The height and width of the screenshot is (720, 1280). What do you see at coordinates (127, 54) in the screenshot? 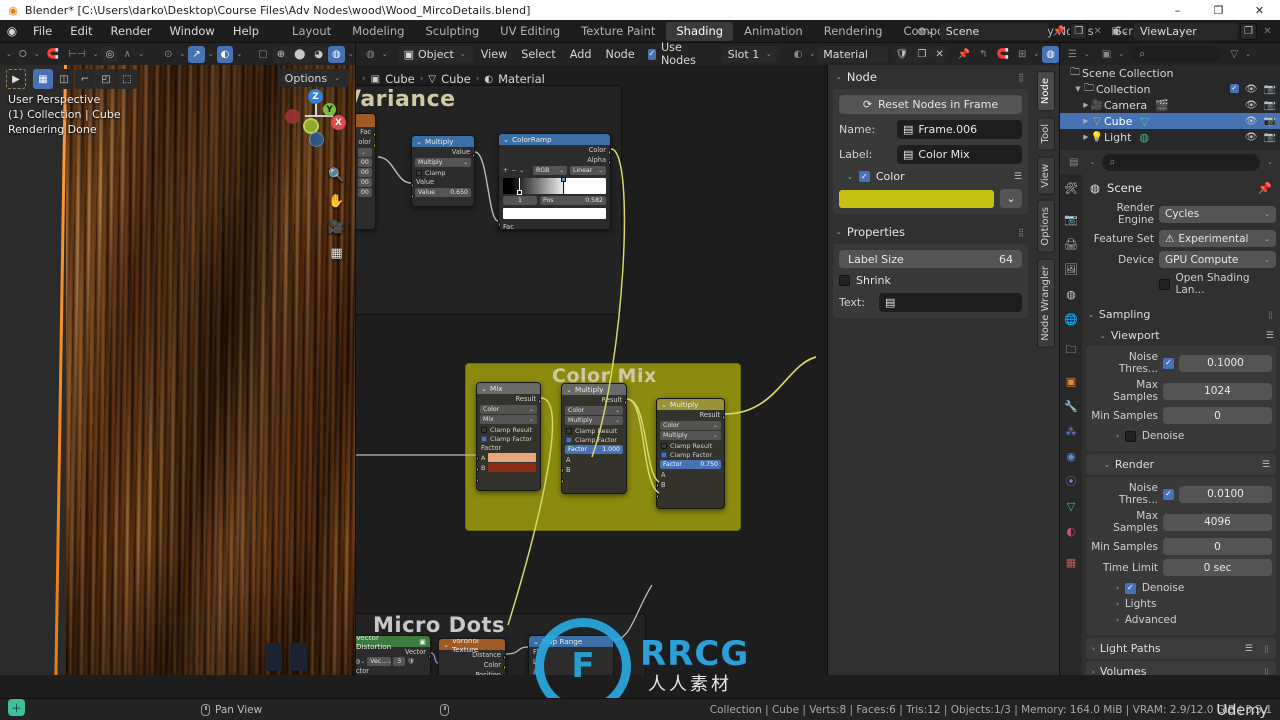
I see `proportional-edit-icon: ∧` at bounding box center [127, 54].